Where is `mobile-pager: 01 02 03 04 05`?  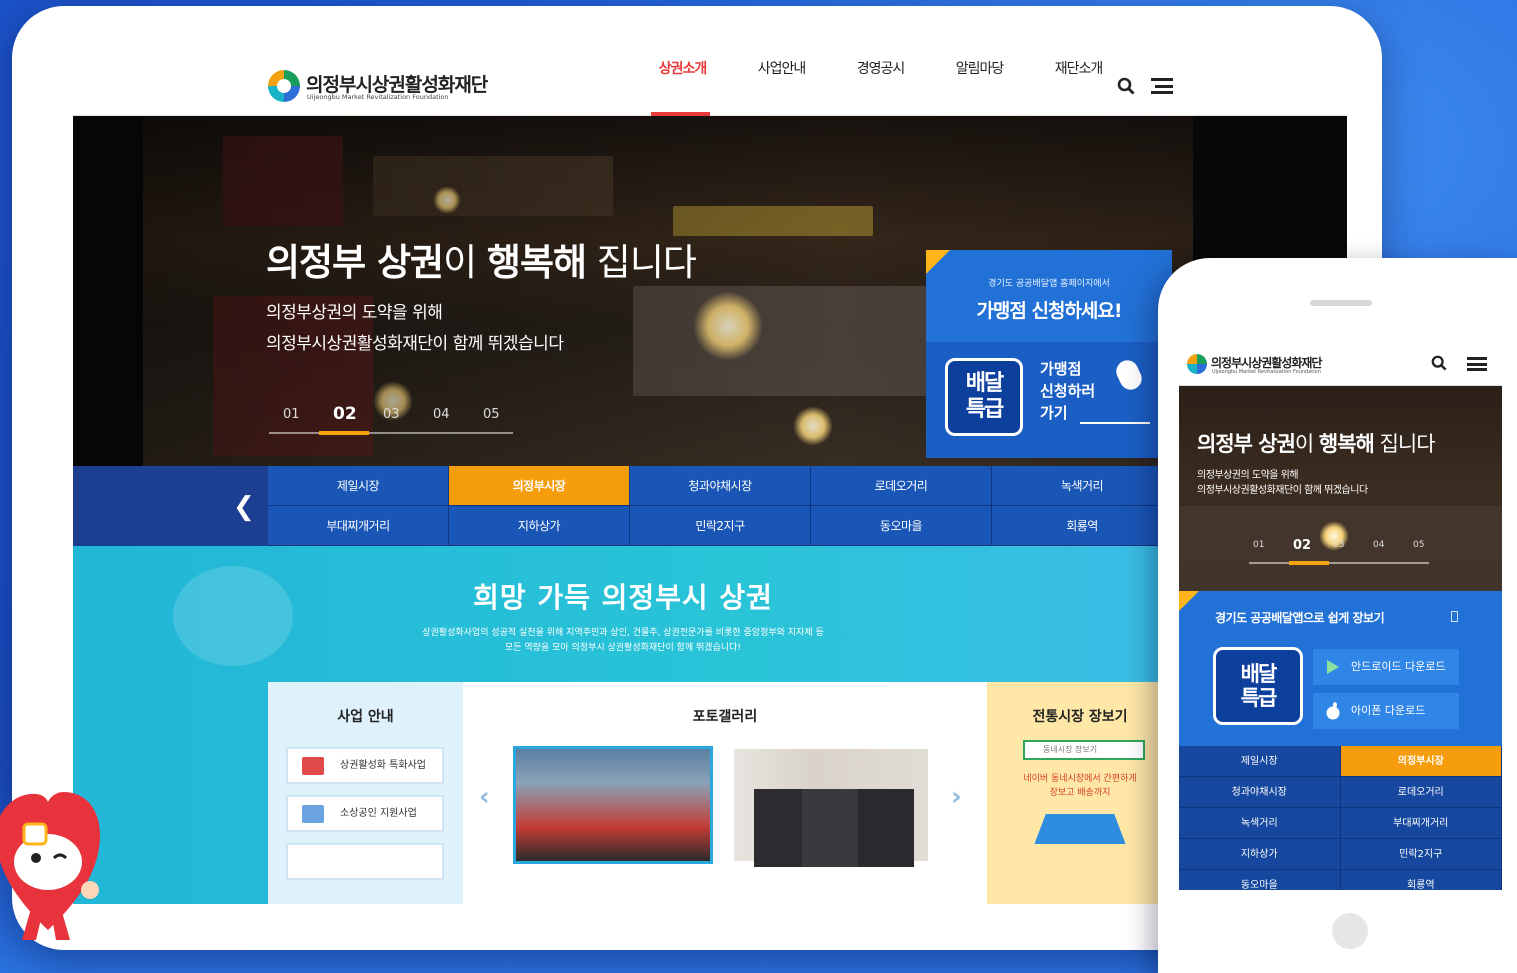 mobile-pager: 01 02 03 04 05 is located at coordinates (1353, 545).